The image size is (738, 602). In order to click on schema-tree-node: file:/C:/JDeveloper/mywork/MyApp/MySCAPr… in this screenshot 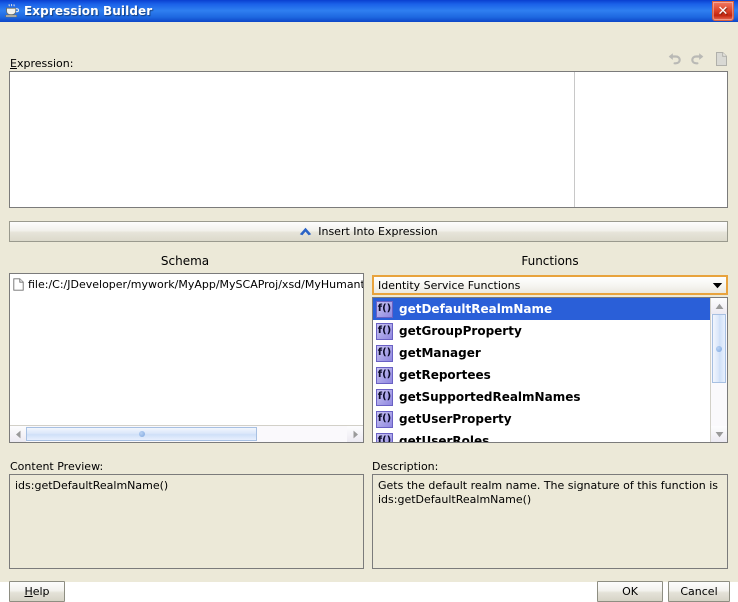, I will do `click(187, 284)`.